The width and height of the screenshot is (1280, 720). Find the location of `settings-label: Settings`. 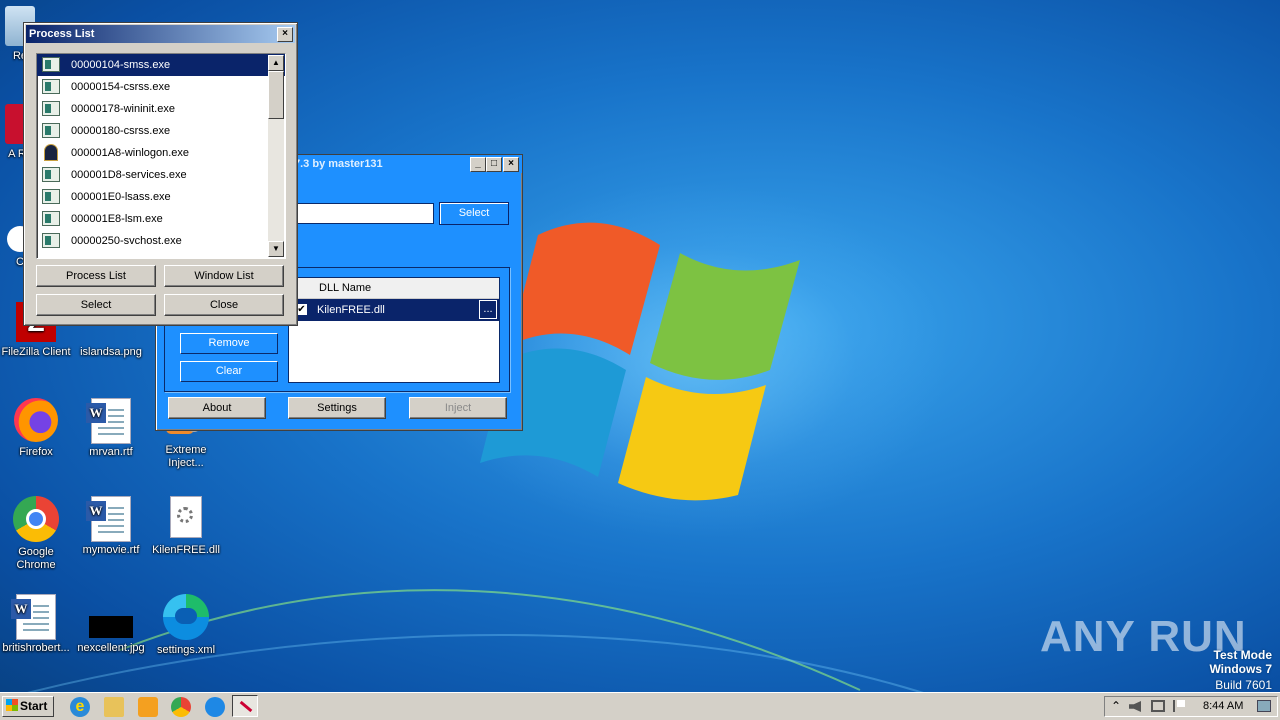

settings-label: Settings is located at coordinates (337, 408).